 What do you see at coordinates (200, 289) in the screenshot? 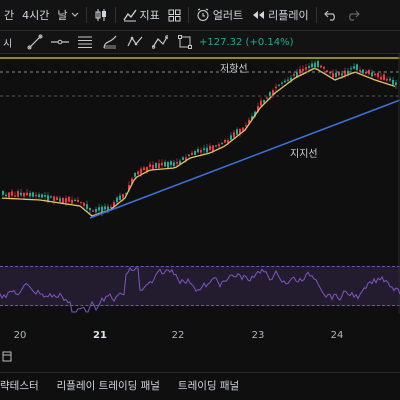
I see `rsi-line` at bounding box center [200, 289].